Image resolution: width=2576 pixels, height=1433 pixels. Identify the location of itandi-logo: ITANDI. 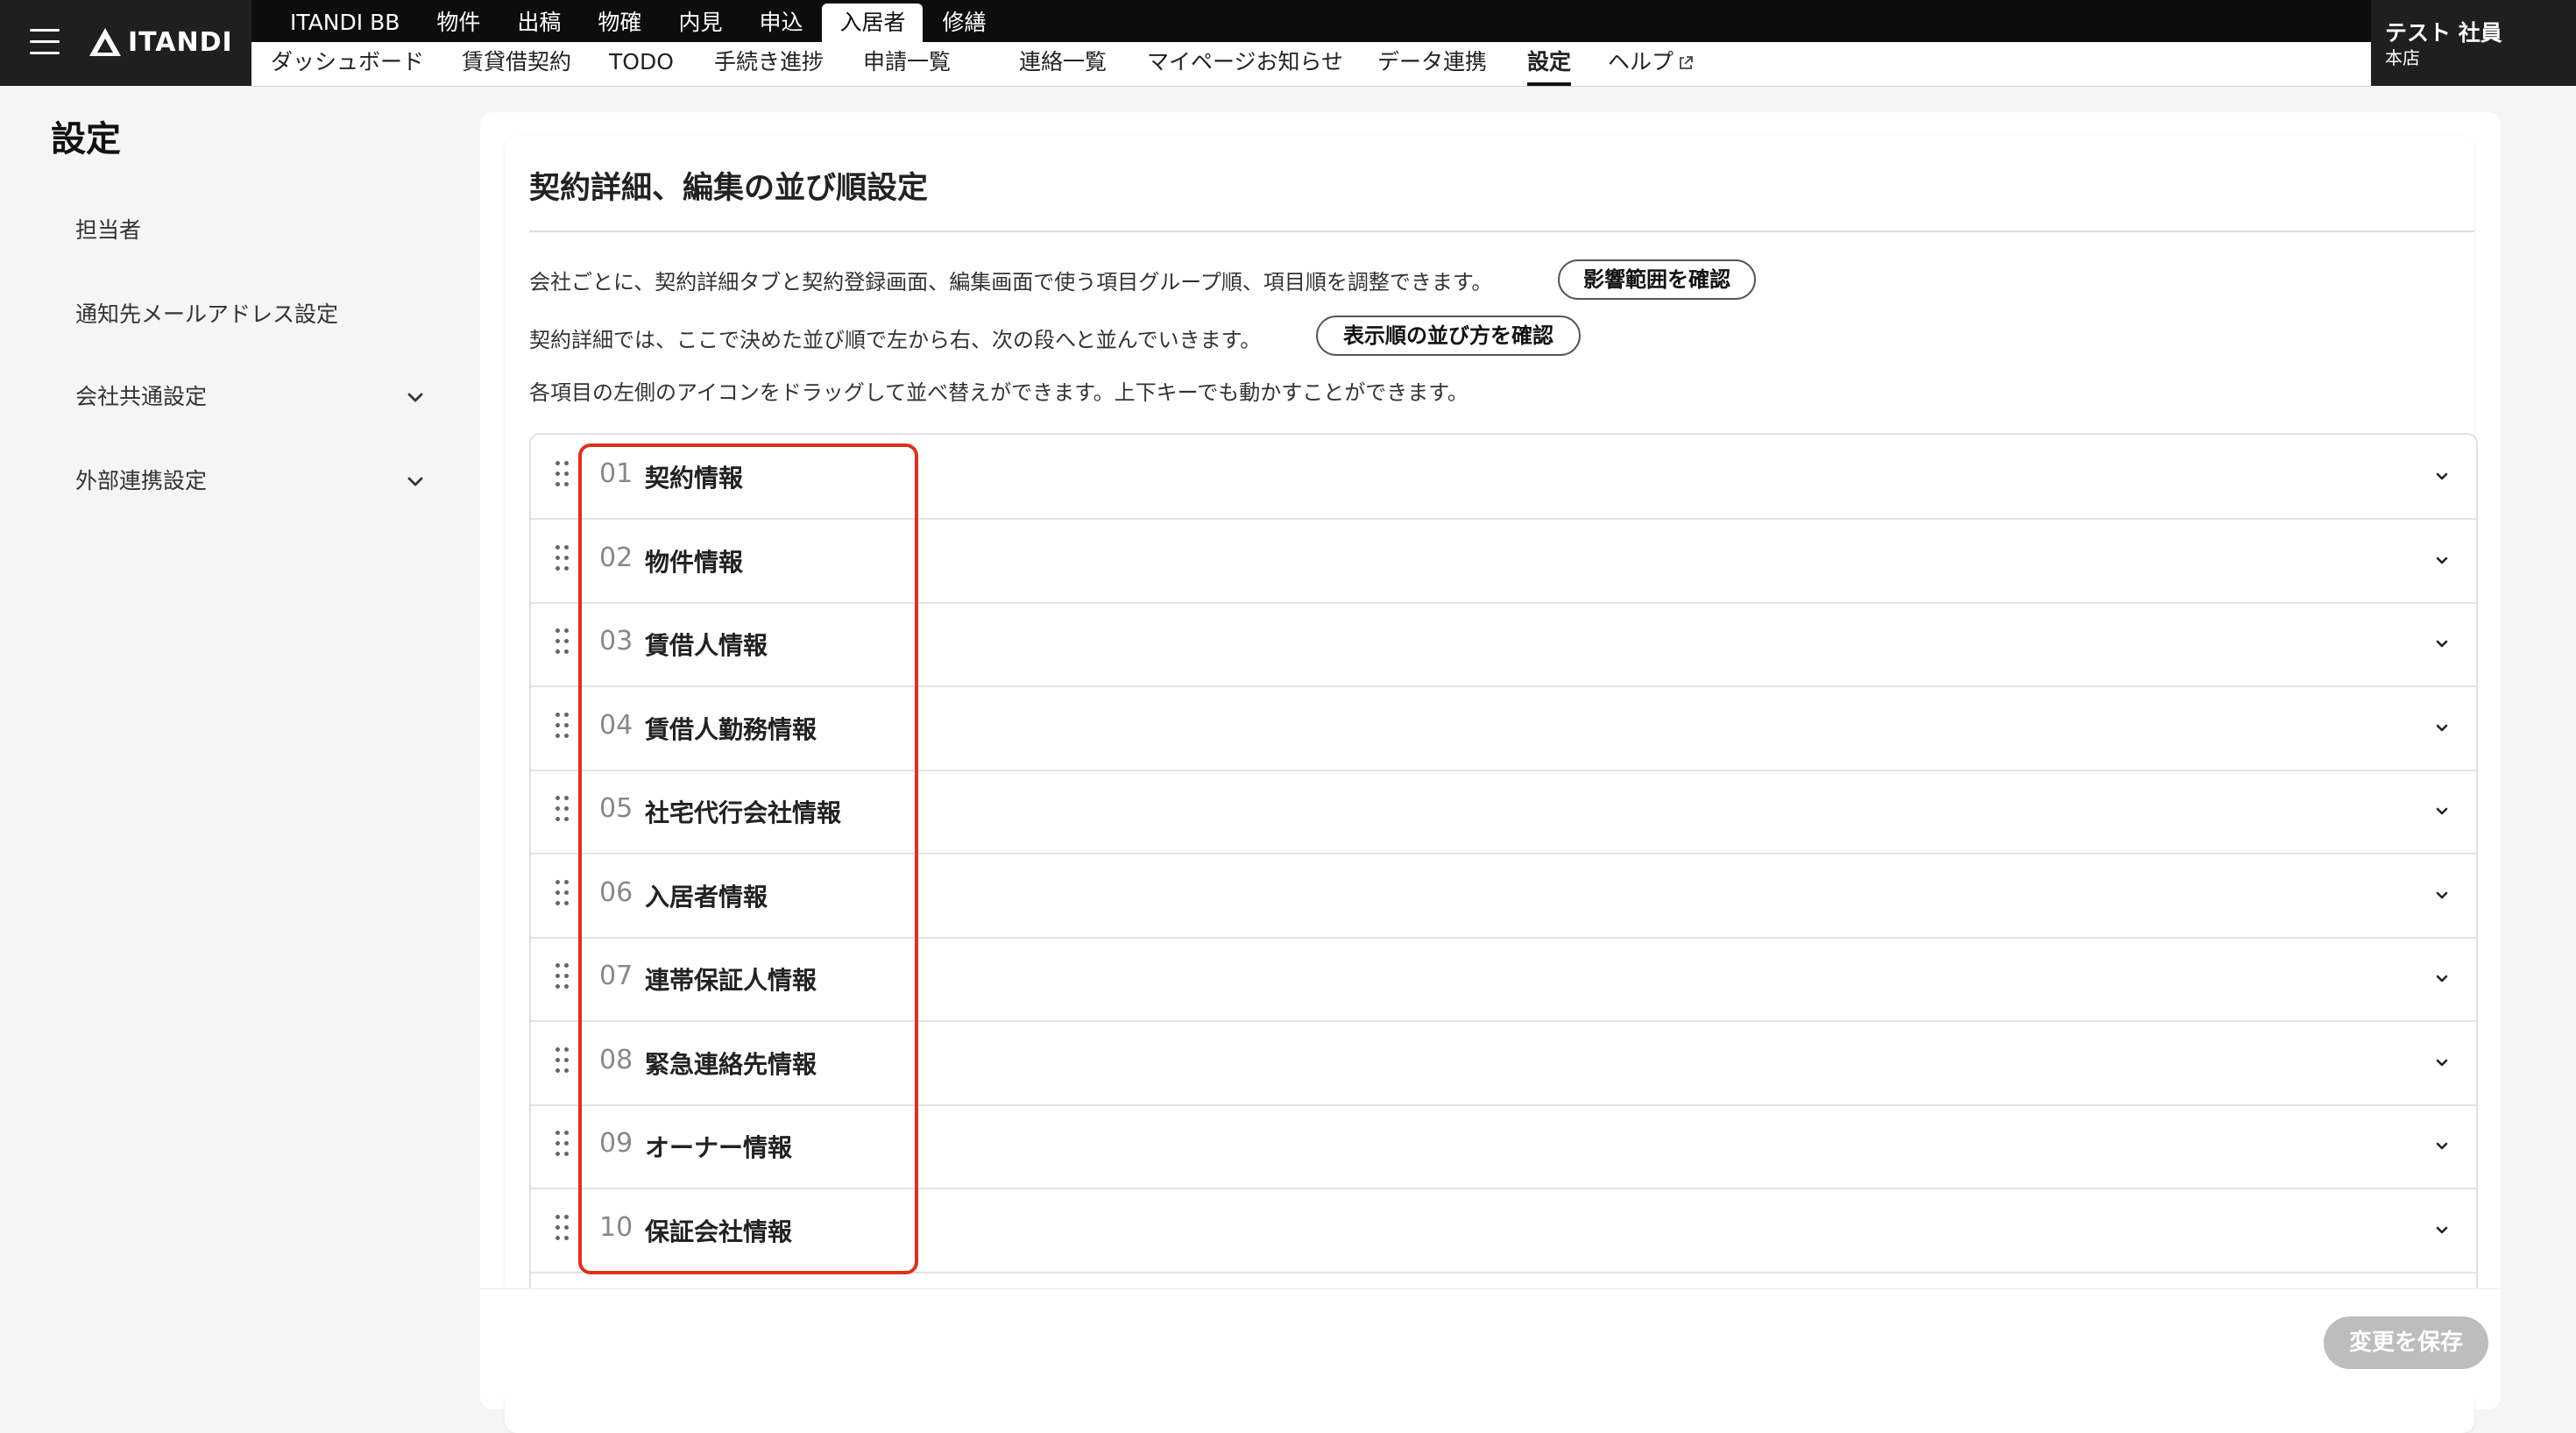
(160, 42).